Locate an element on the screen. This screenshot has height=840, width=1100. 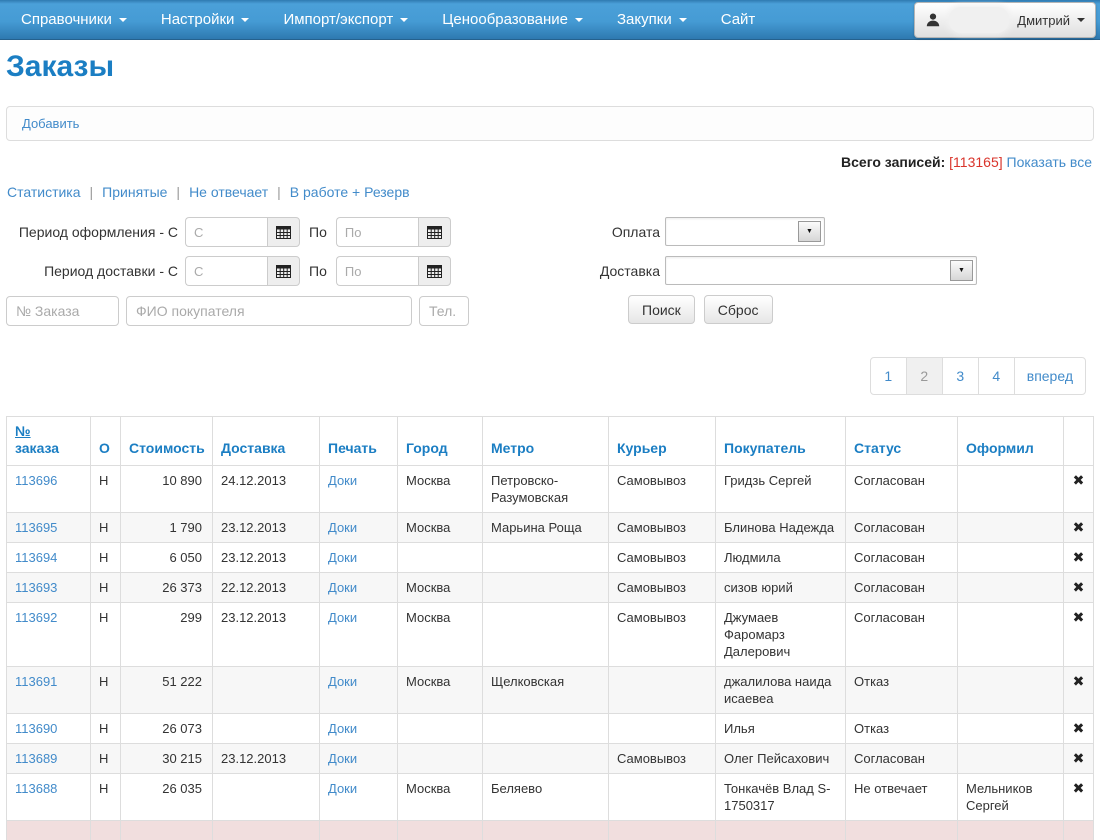
order-metro-cell is located at coordinates (545, 728).